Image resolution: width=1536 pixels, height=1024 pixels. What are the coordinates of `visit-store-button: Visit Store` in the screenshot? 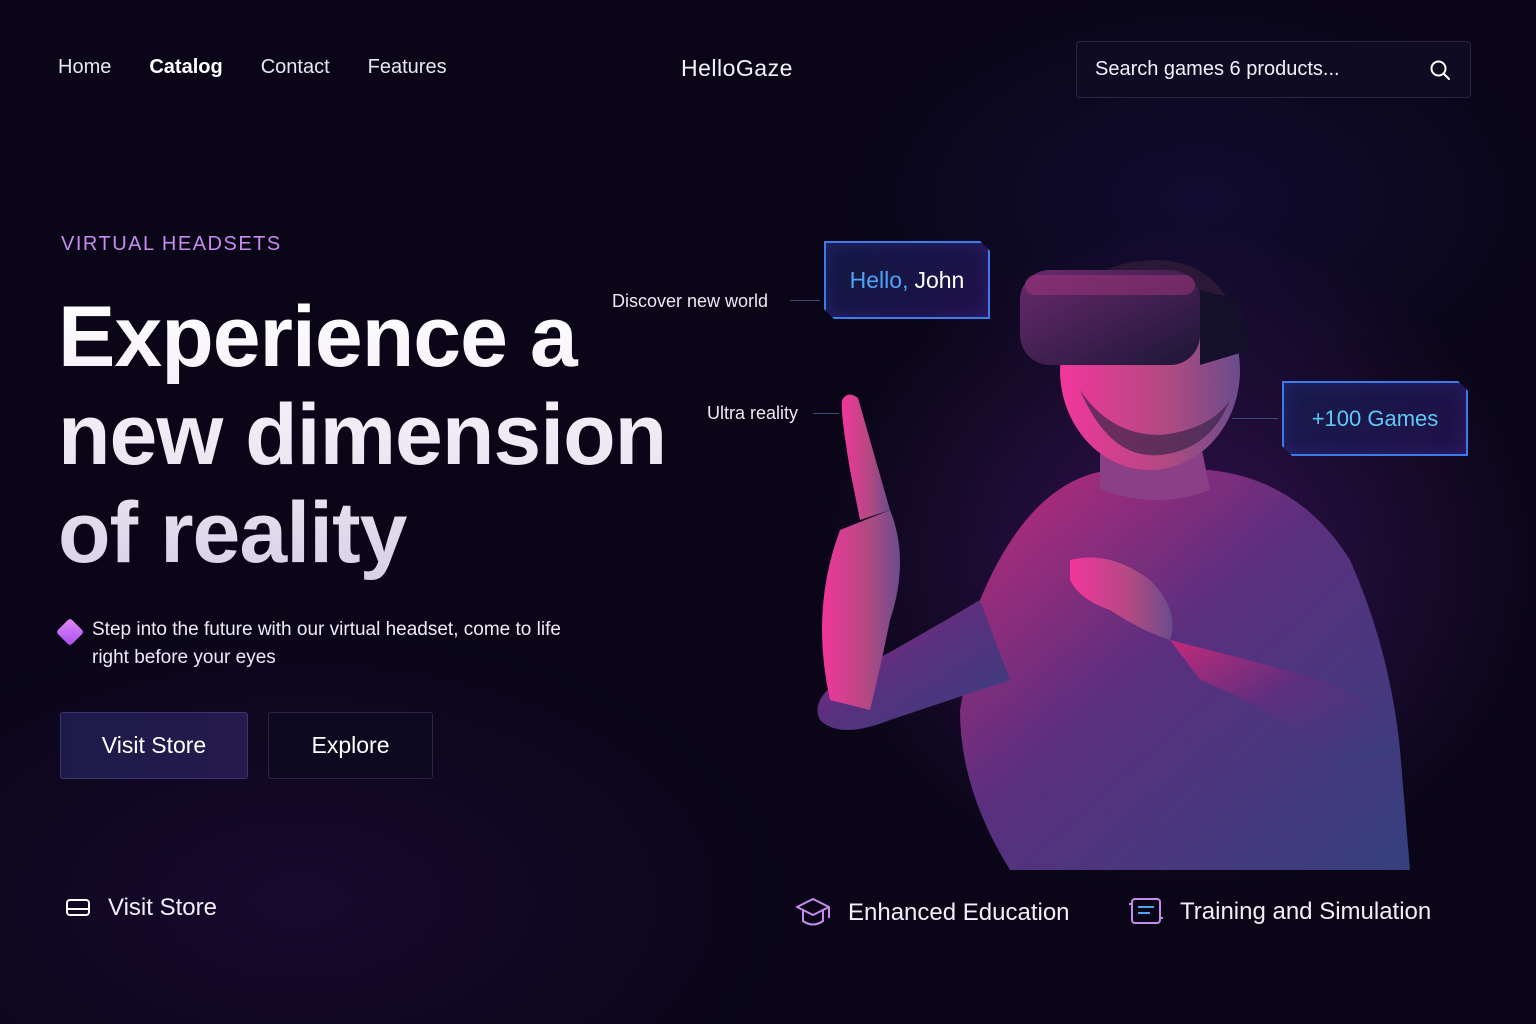 It's located at (154, 745).